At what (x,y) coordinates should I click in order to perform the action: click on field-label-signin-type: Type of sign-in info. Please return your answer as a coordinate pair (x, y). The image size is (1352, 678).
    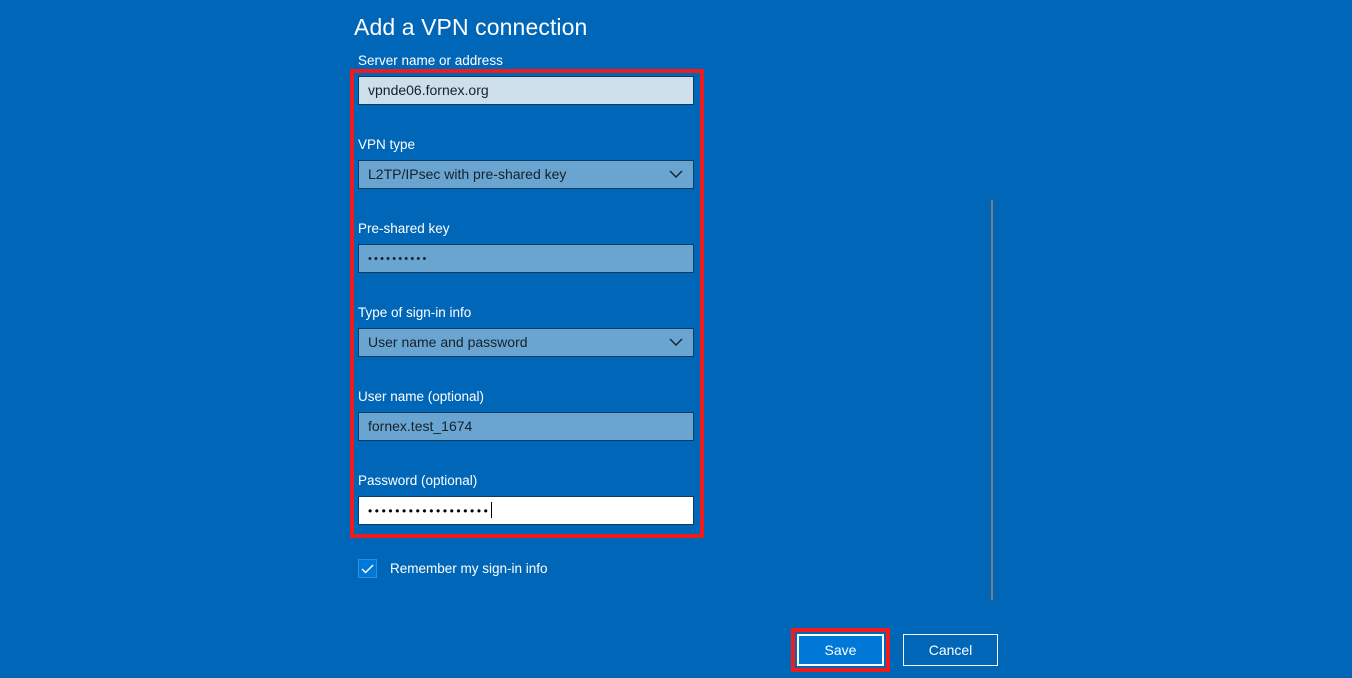
    Looking at the image, I should click on (415, 312).